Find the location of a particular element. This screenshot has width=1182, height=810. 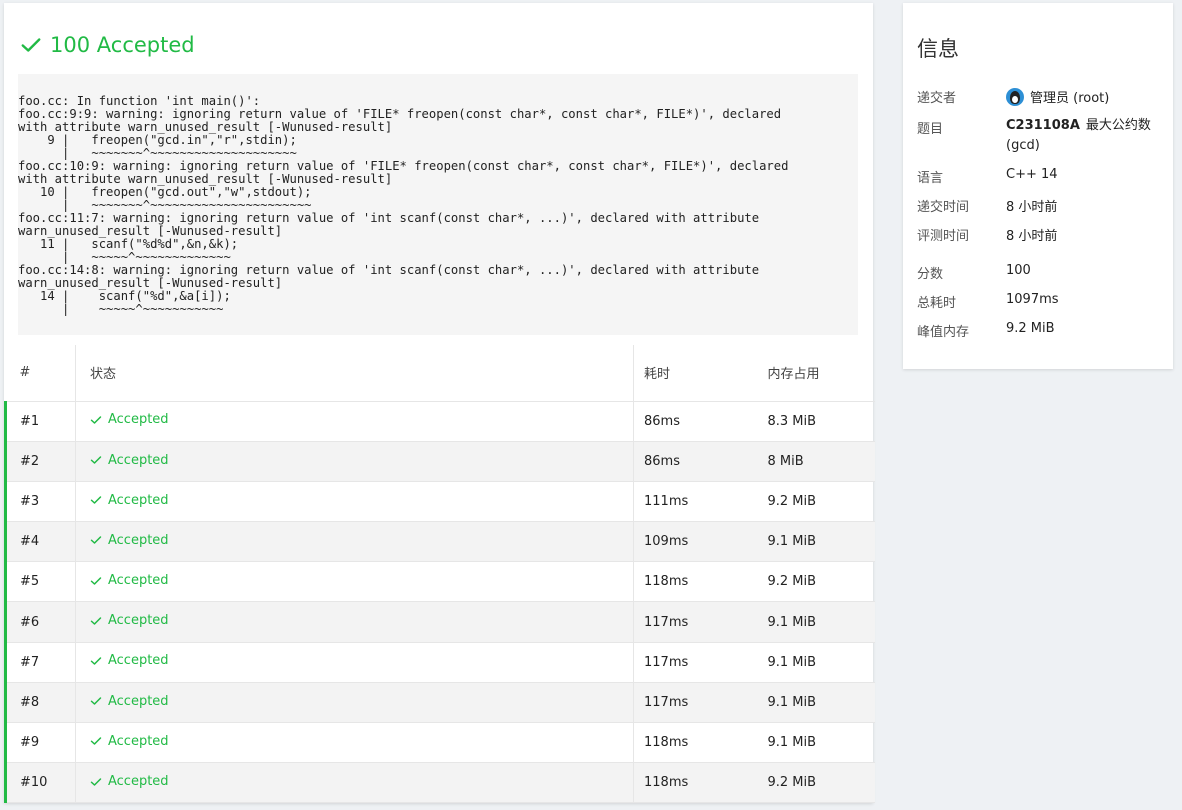

case-index: #2 is located at coordinates (40, 461).